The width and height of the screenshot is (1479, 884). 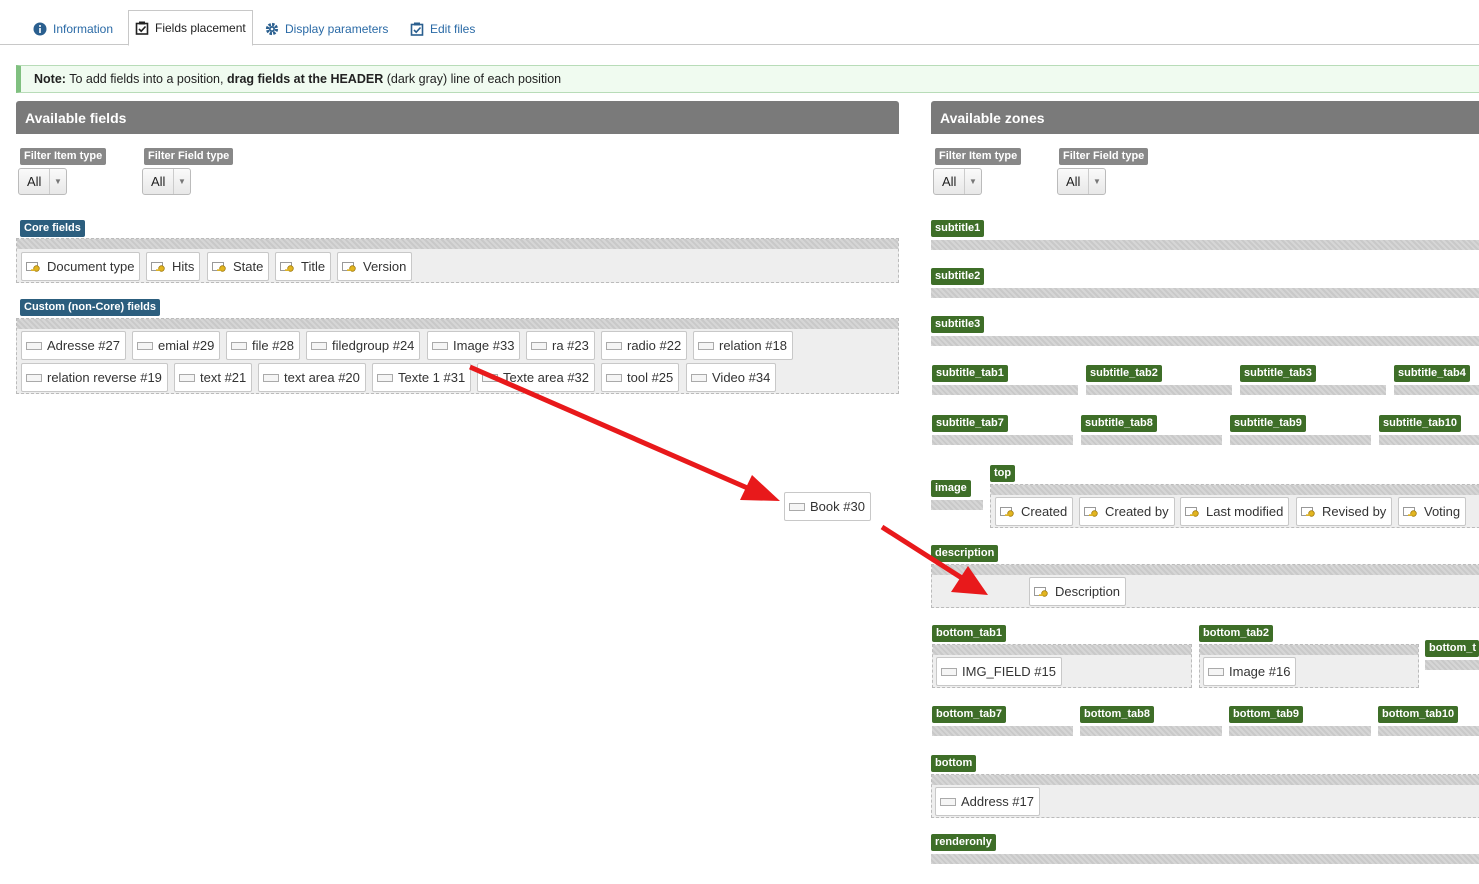 What do you see at coordinates (1002, 731) in the screenshot?
I see `zone-bottom-tab7-drop` at bounding box center [1002, 731].